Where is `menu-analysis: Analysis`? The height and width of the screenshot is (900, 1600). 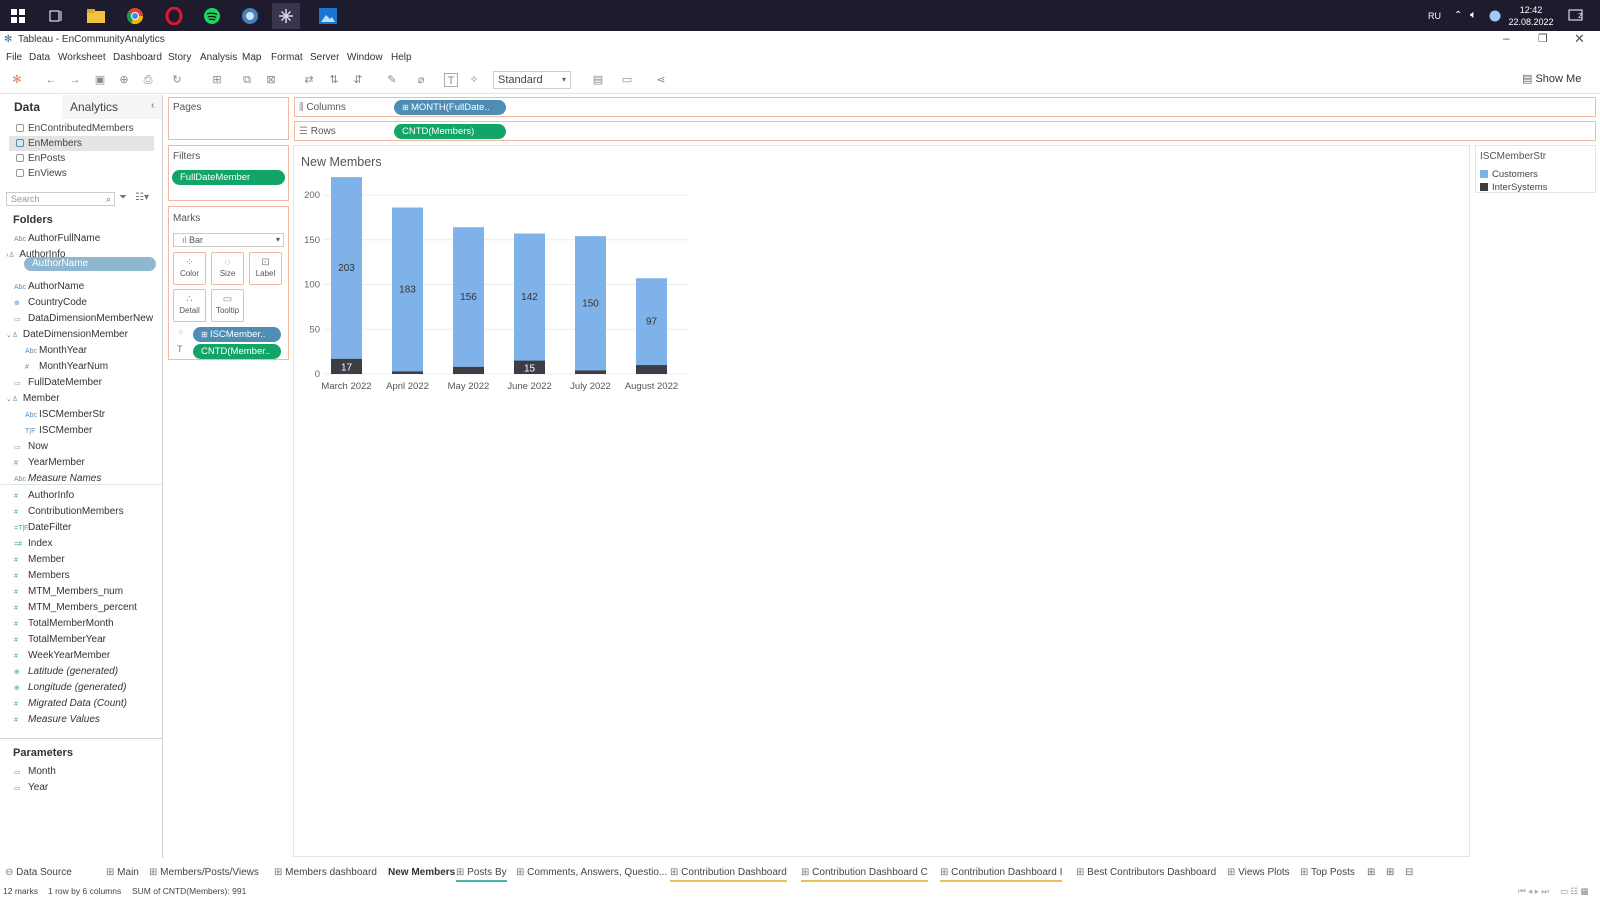
menu-analysis: Analysis is located at coordinates (218, 57).